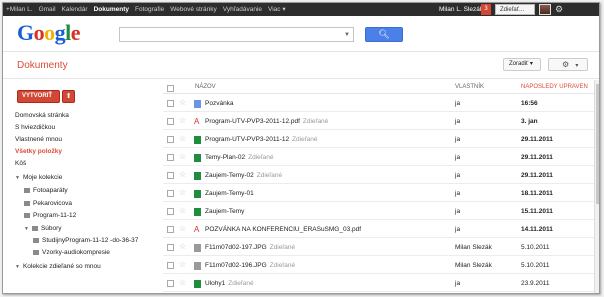 Image resolution: width=604 pixels, height=297 pixels. I want to click on select-all-checkbox, so click(170, 88).